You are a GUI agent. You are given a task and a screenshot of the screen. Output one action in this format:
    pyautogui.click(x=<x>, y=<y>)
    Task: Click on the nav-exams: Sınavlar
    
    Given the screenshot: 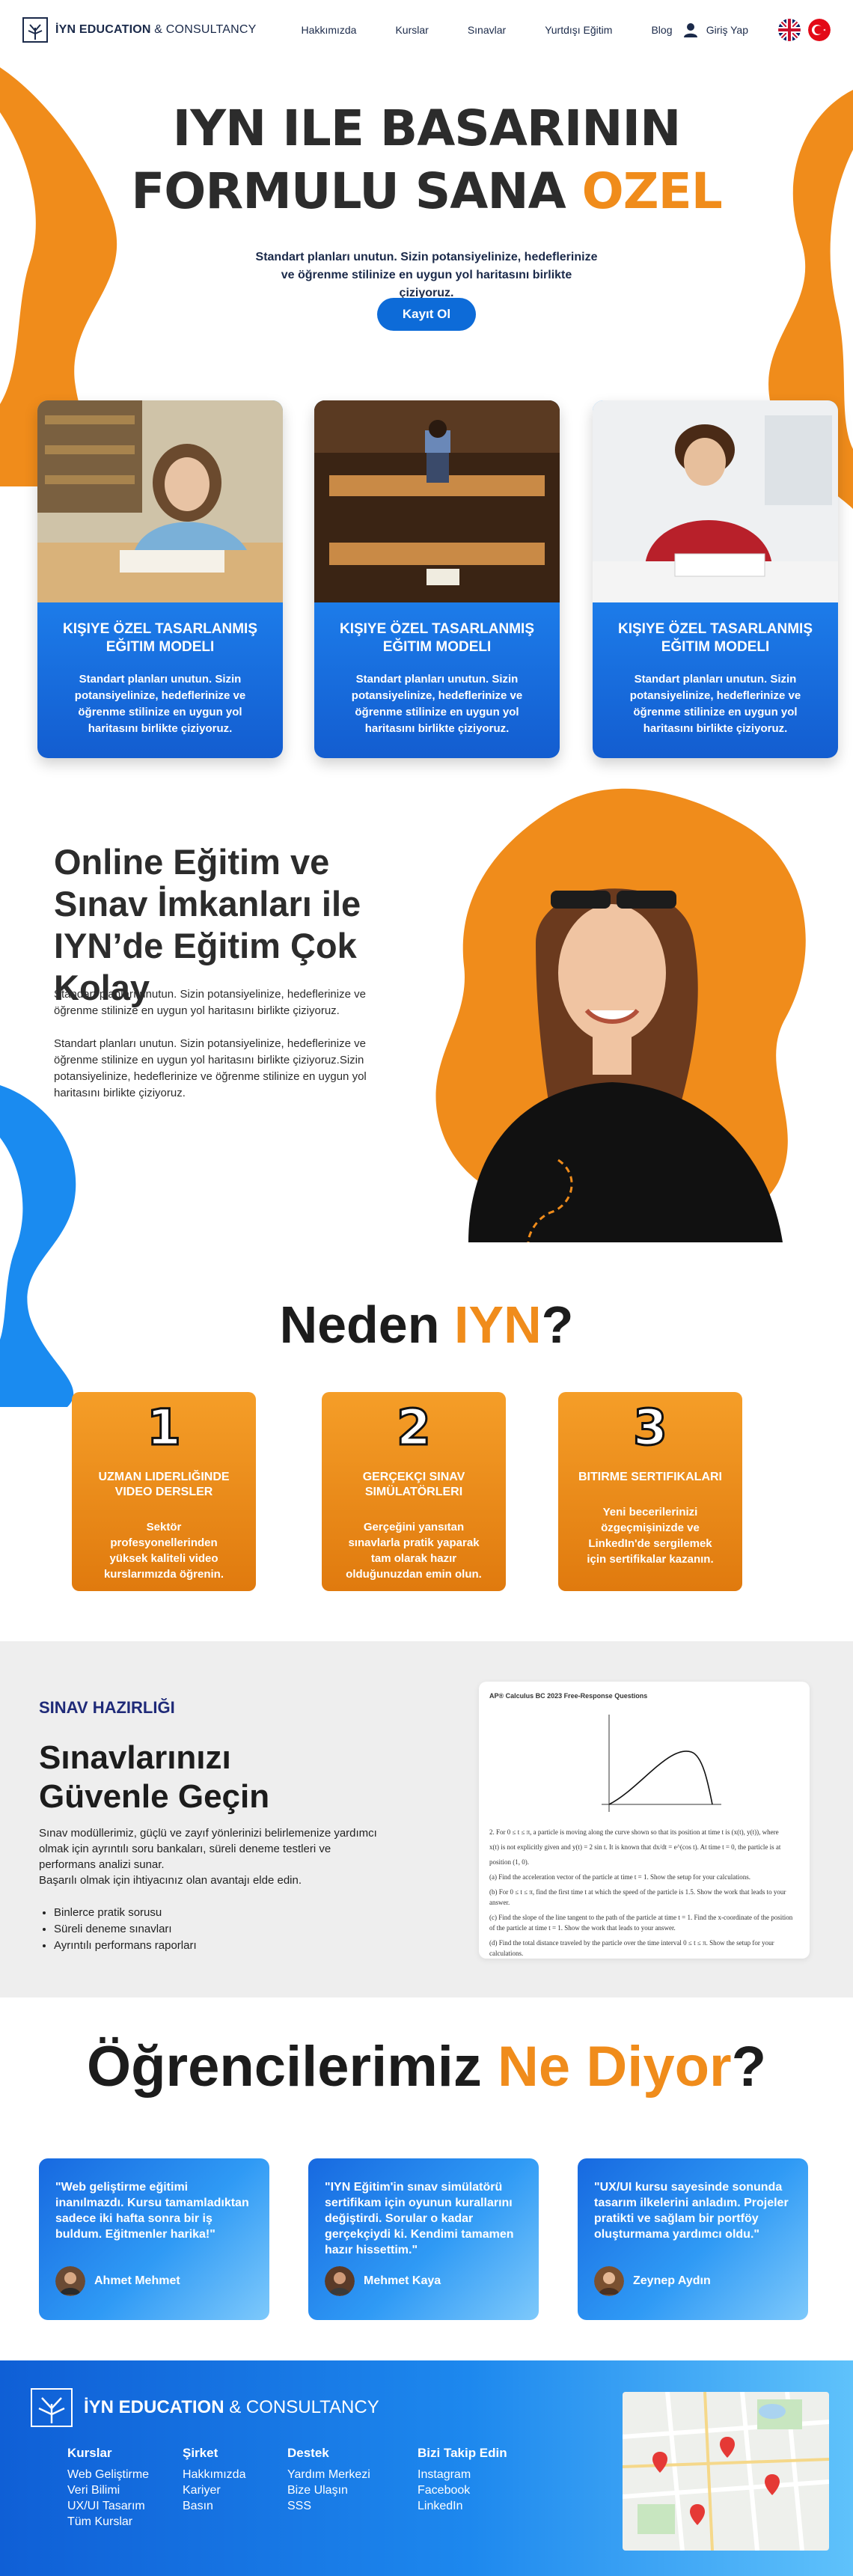 What is the action you would take?
    pyautogui.click(x=487, y=30)
    